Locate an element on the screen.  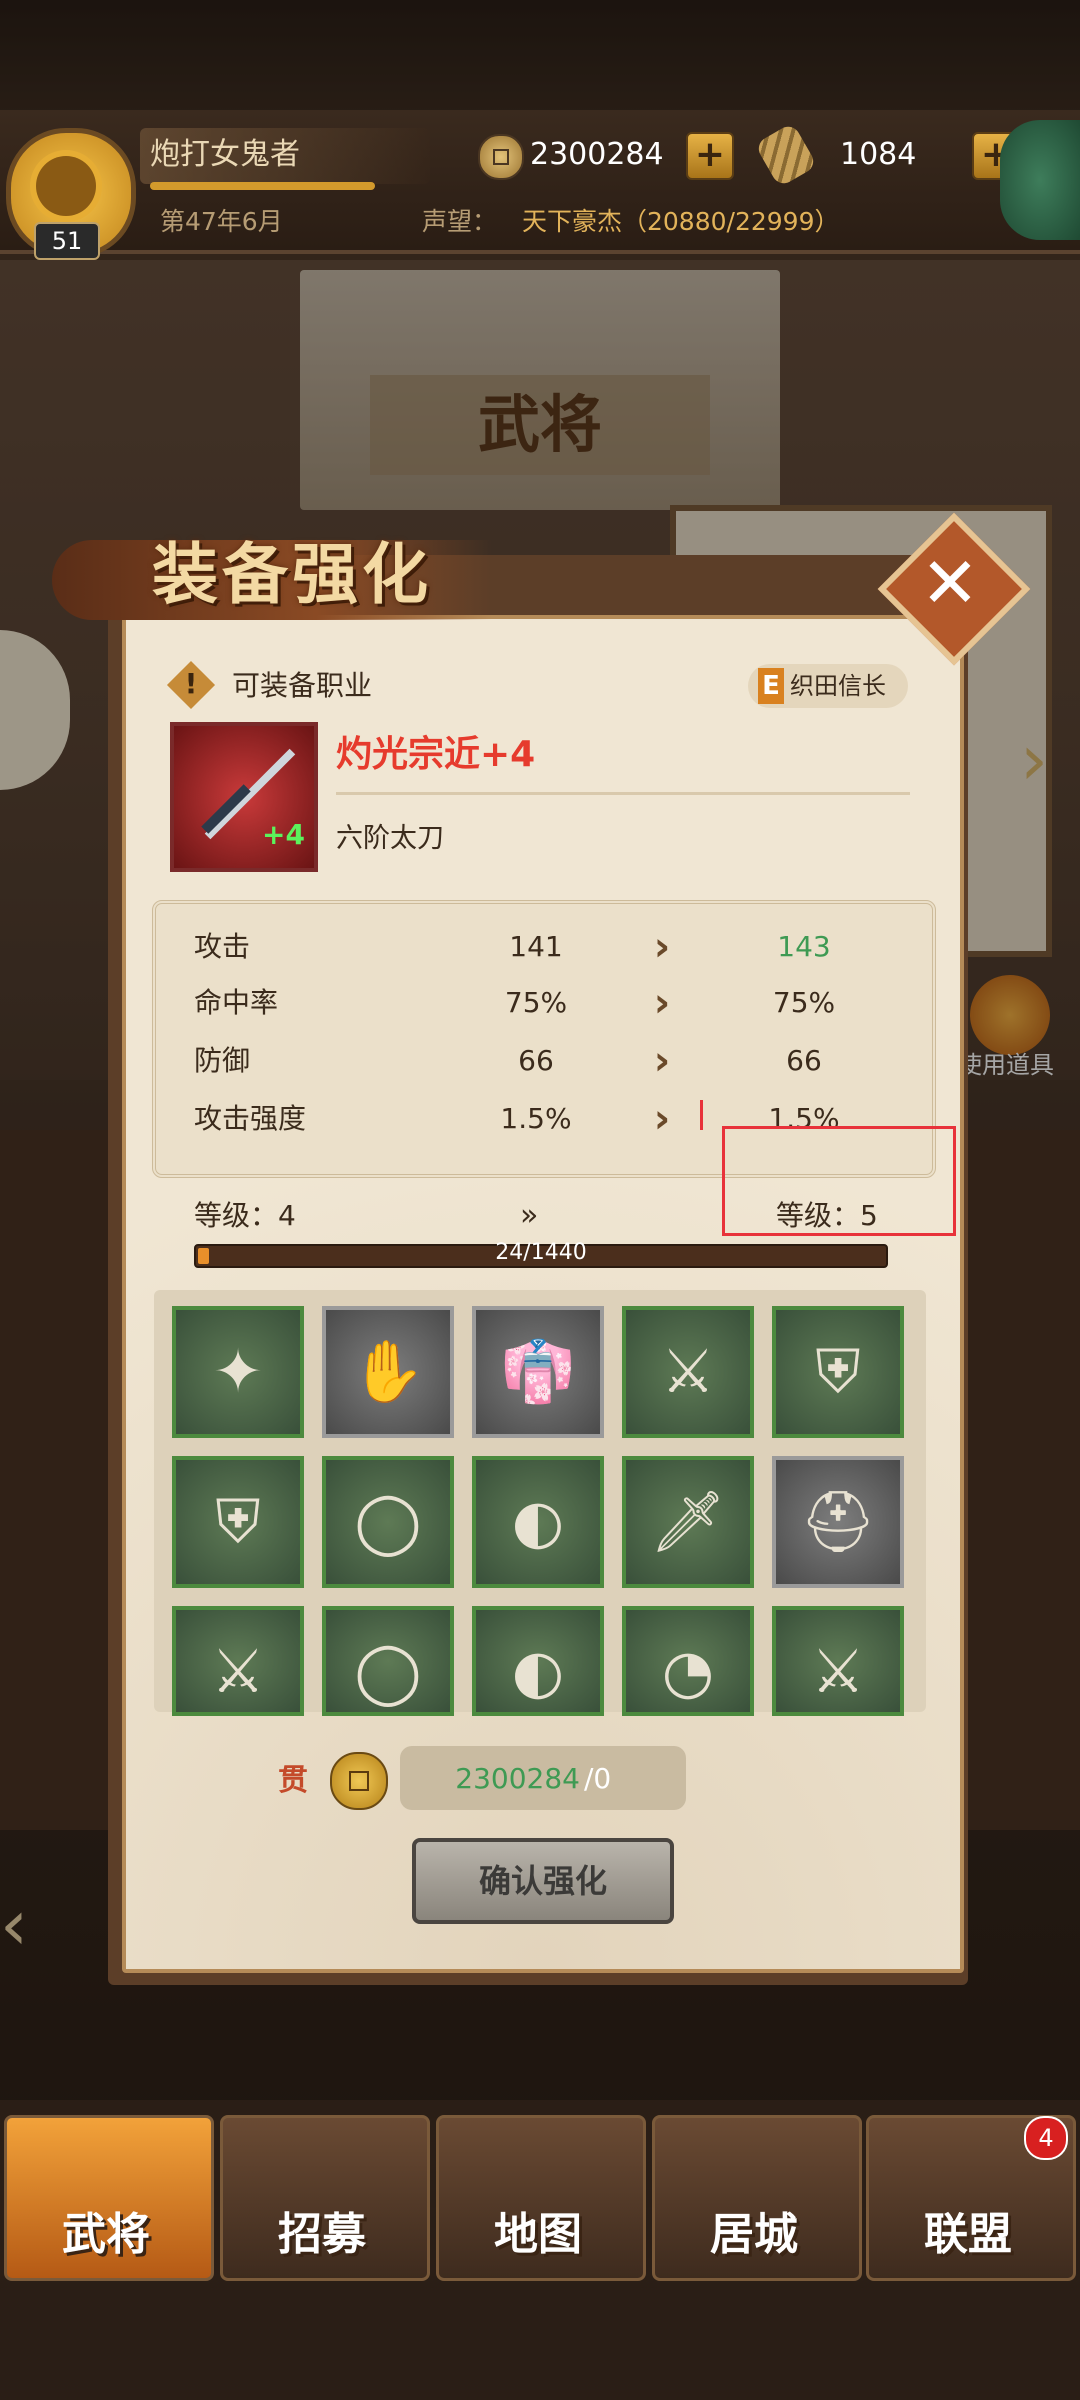
stat-next: 143 is located at coordinates (804, 946).